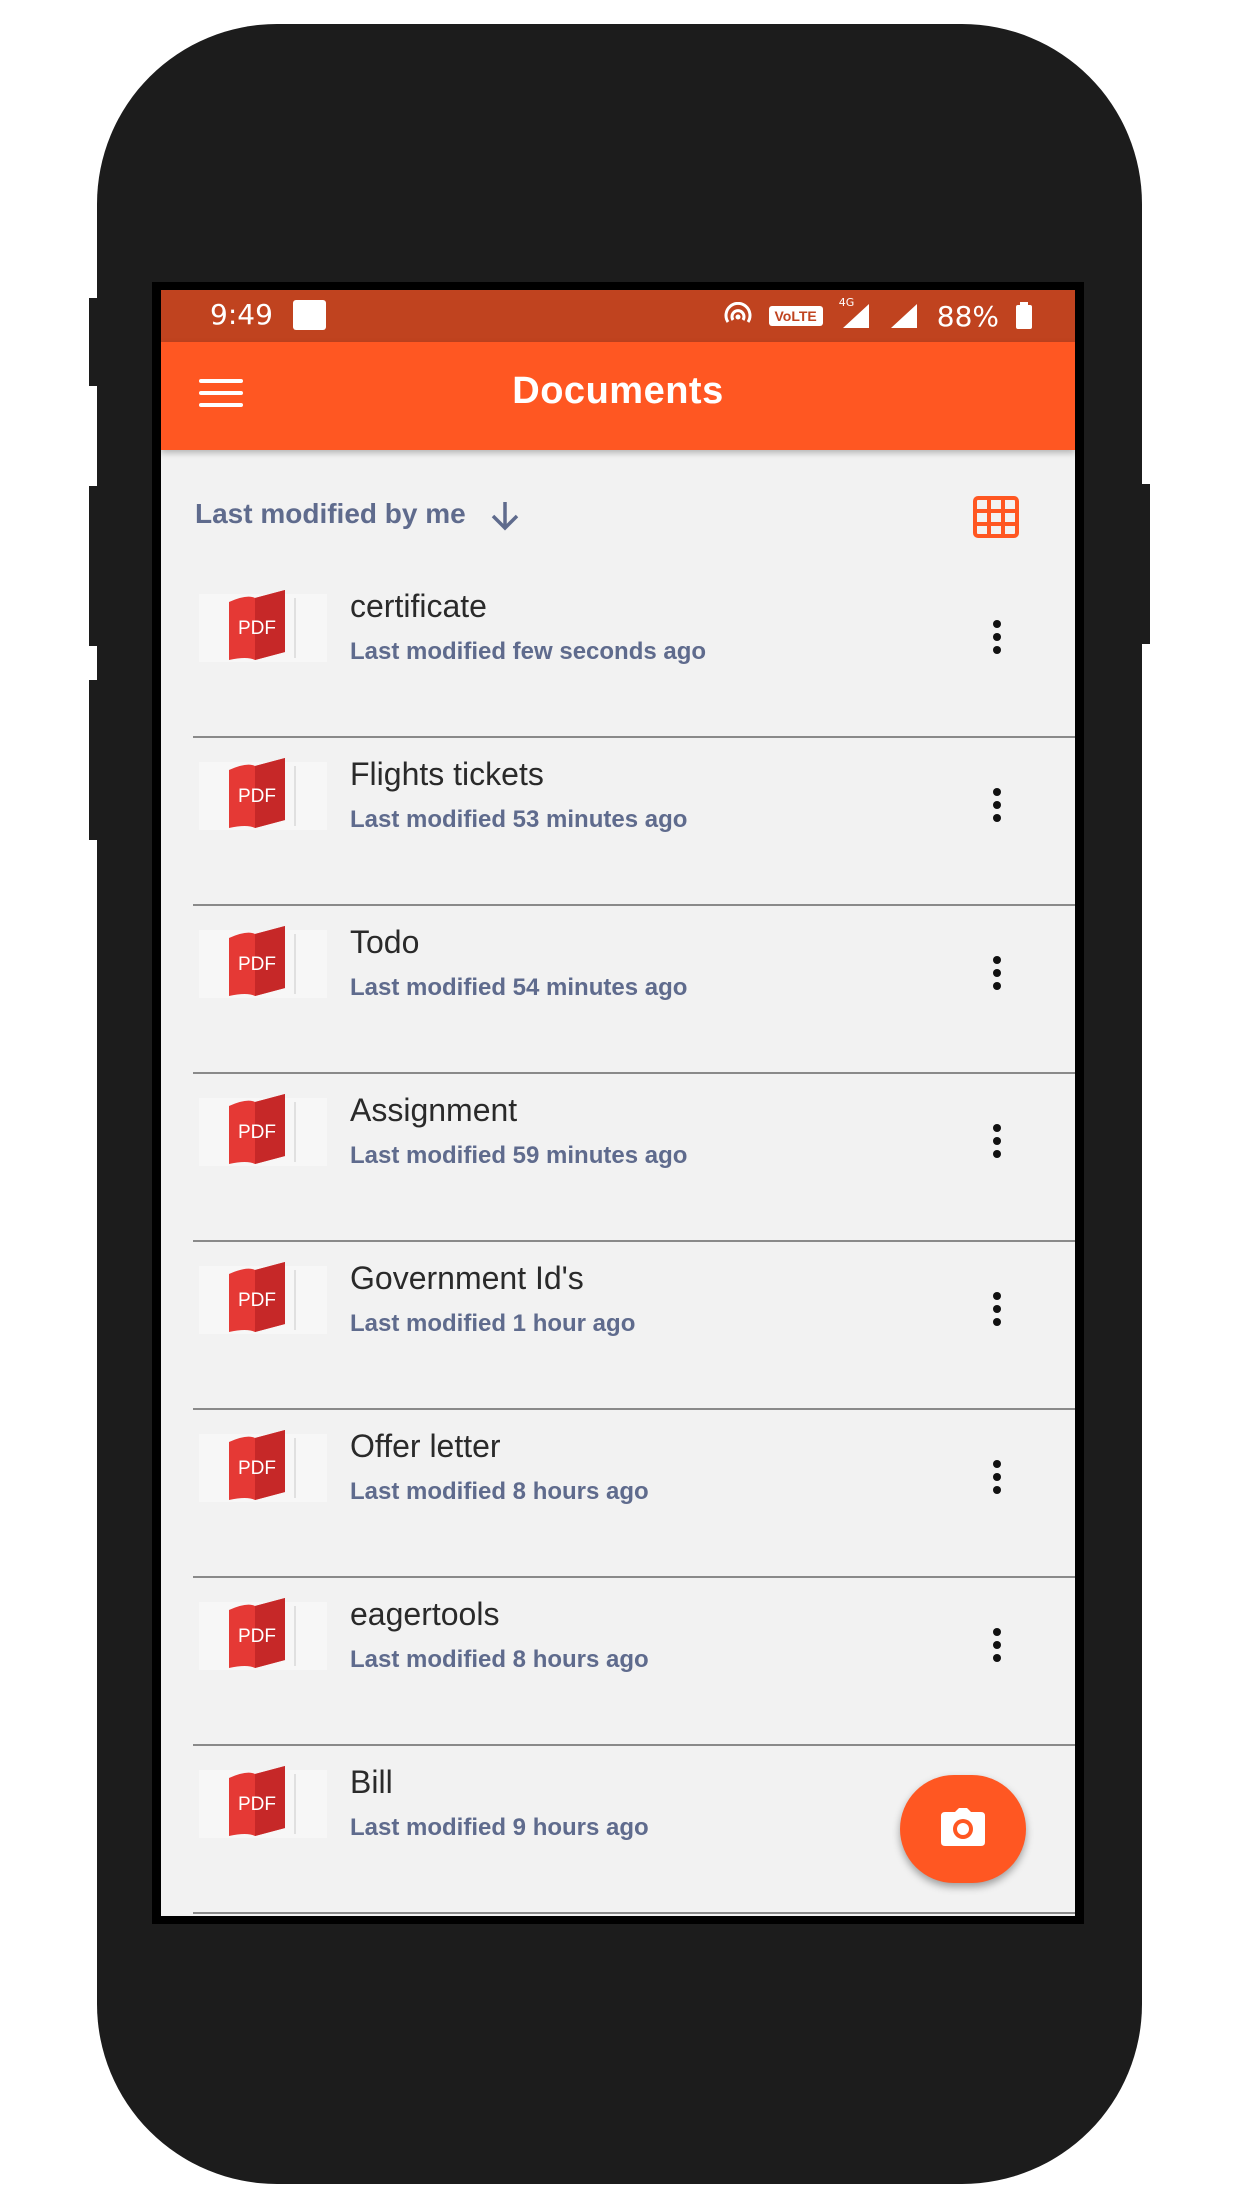 This screenshot has width=1242, height=2208. Describe the element at coordinates (528, 651) in the screenshot. I see `document-modified: Last modified few seconds ago` at that location.